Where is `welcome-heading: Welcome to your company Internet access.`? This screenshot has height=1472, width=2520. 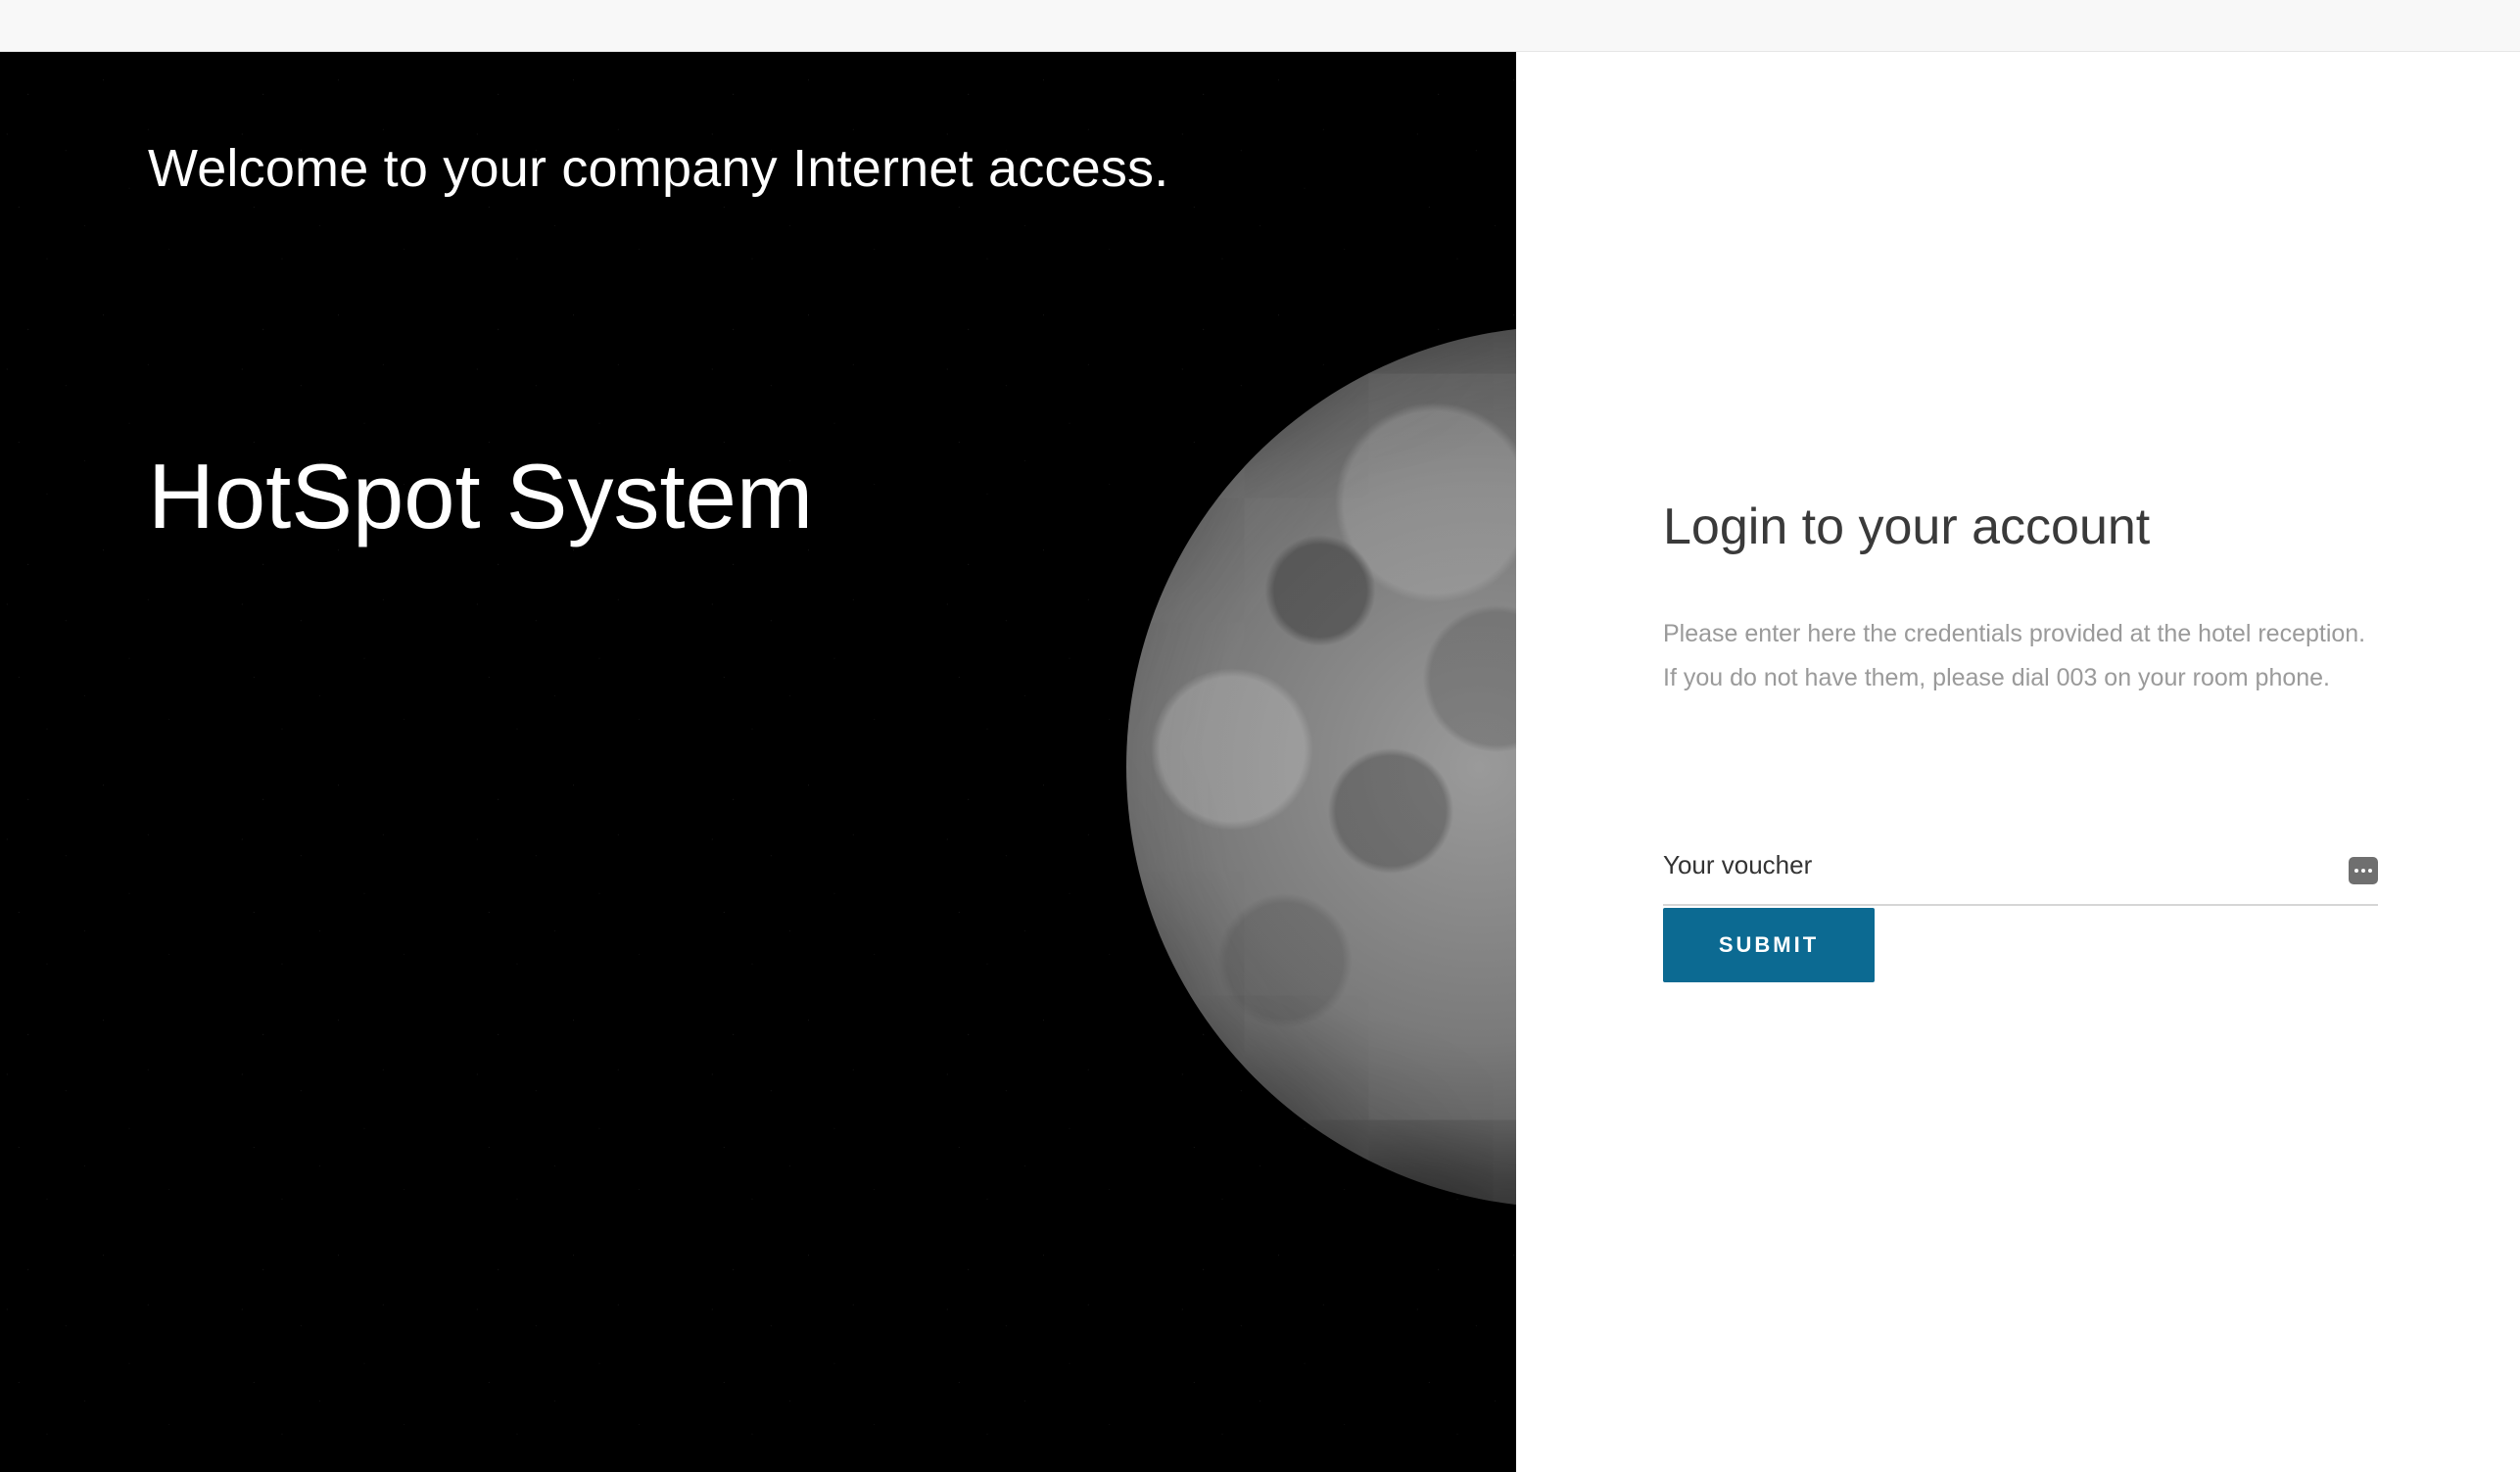
welcome-heading: Welcome to your company Internet access. is located at coordinates (658, 168).